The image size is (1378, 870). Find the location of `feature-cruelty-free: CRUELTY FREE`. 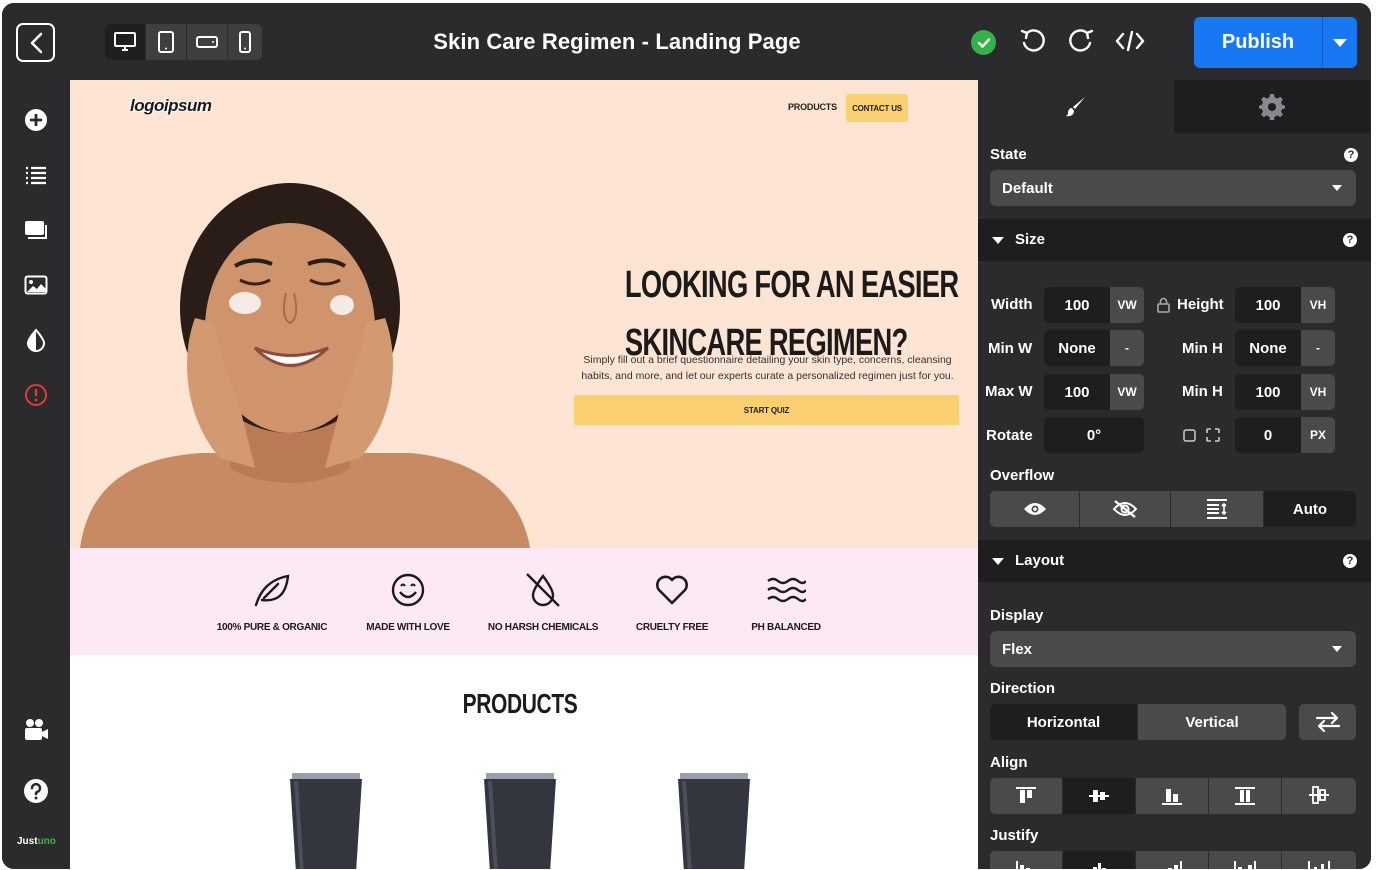

feature-cruelty-free: CRUELTY FREE is located at coordinates (672, 601).